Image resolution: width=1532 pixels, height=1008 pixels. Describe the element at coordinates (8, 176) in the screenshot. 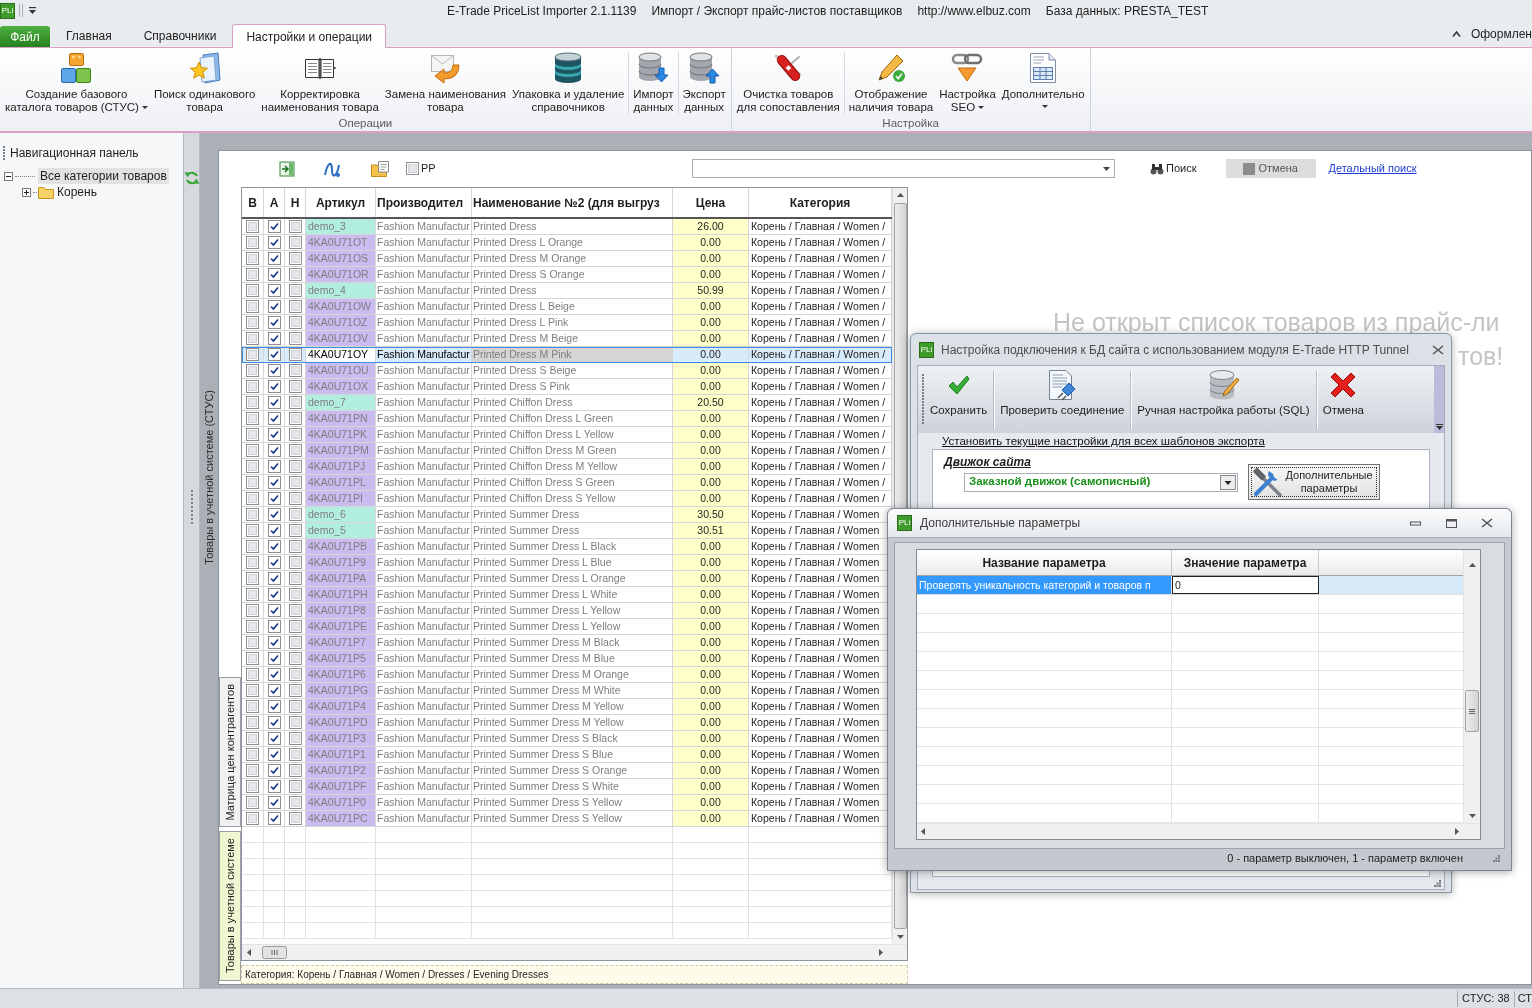

I see `collapse-icon` at that location.